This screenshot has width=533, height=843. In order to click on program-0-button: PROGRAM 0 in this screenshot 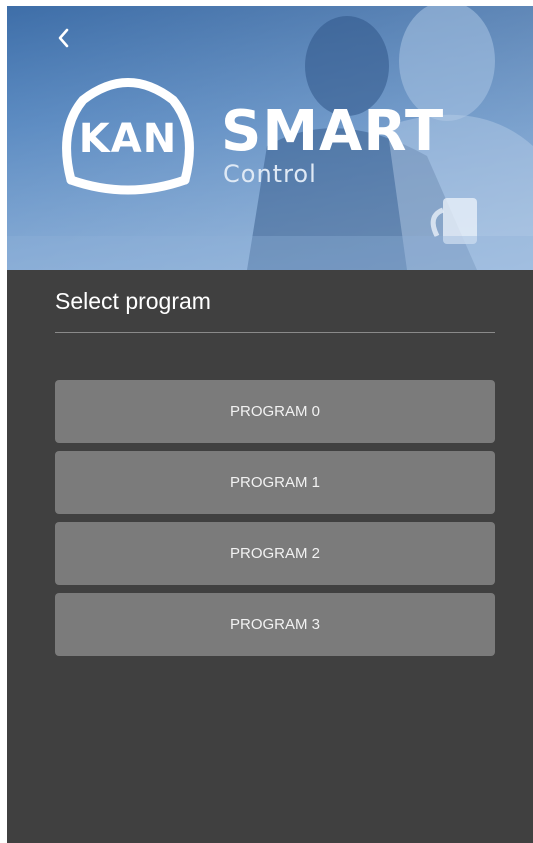, I will do `click(275, 411)`.